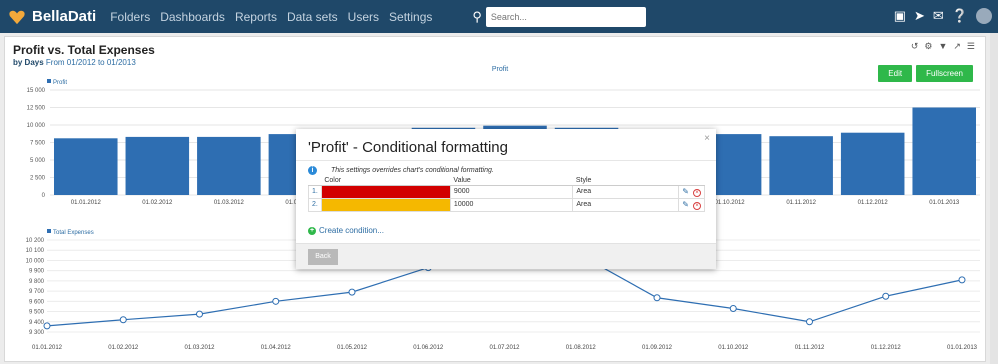  What do you see at coordinates (38, 179) in the screenshot?
I see `y-tick-label: 2 500` at bounding box center [38, 179].